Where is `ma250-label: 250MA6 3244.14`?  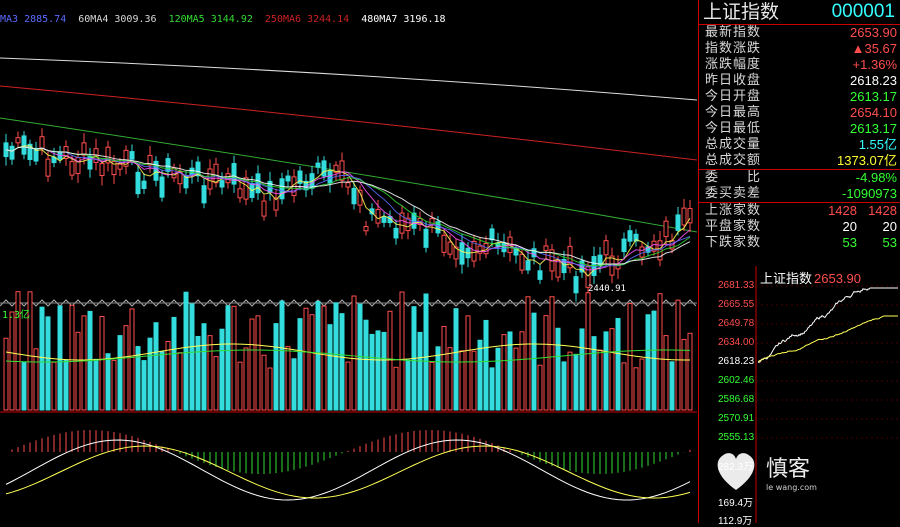 ma250-label: 250MA6 3244.14 is located at coordinates (307, 19).